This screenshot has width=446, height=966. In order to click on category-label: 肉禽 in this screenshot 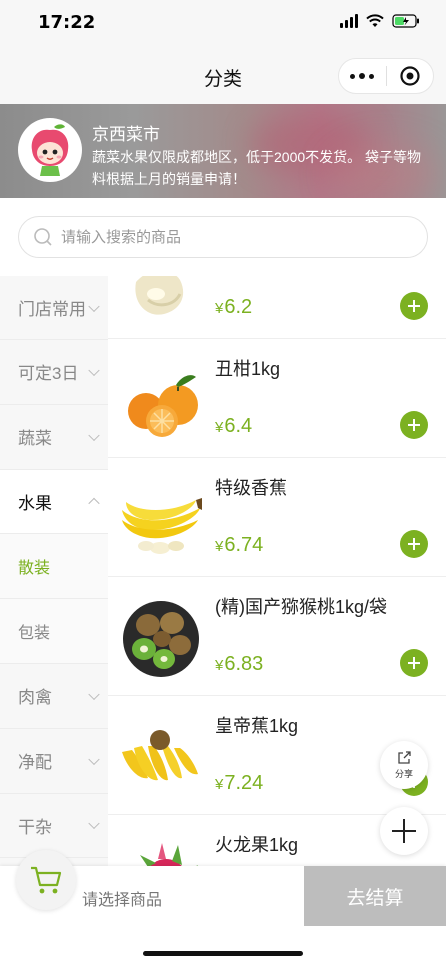, I will do `click(35, 698)`.